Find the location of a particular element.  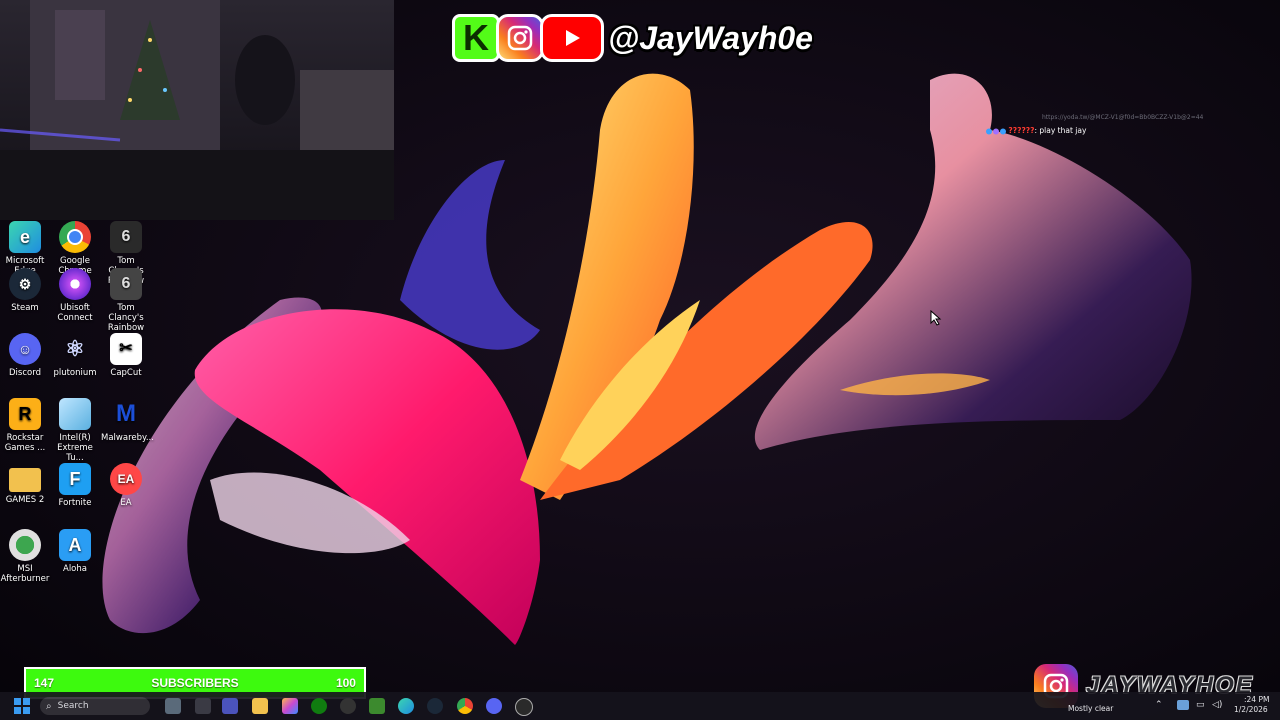

subscriber-label: SUBSCRIBERS is located at coordinates (195, 683).